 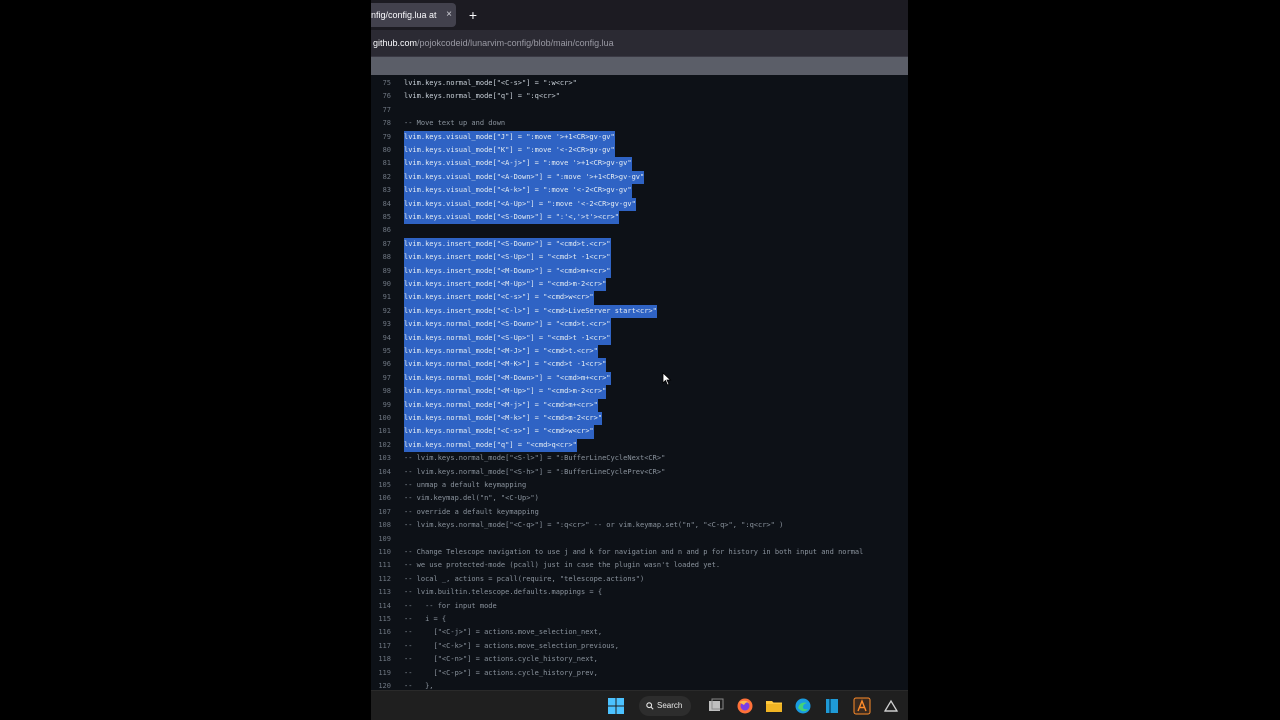 What do you see at coordinates (381, 150) in the screenshot?
I see `line-number: 80` at bounding box center [381, 150].